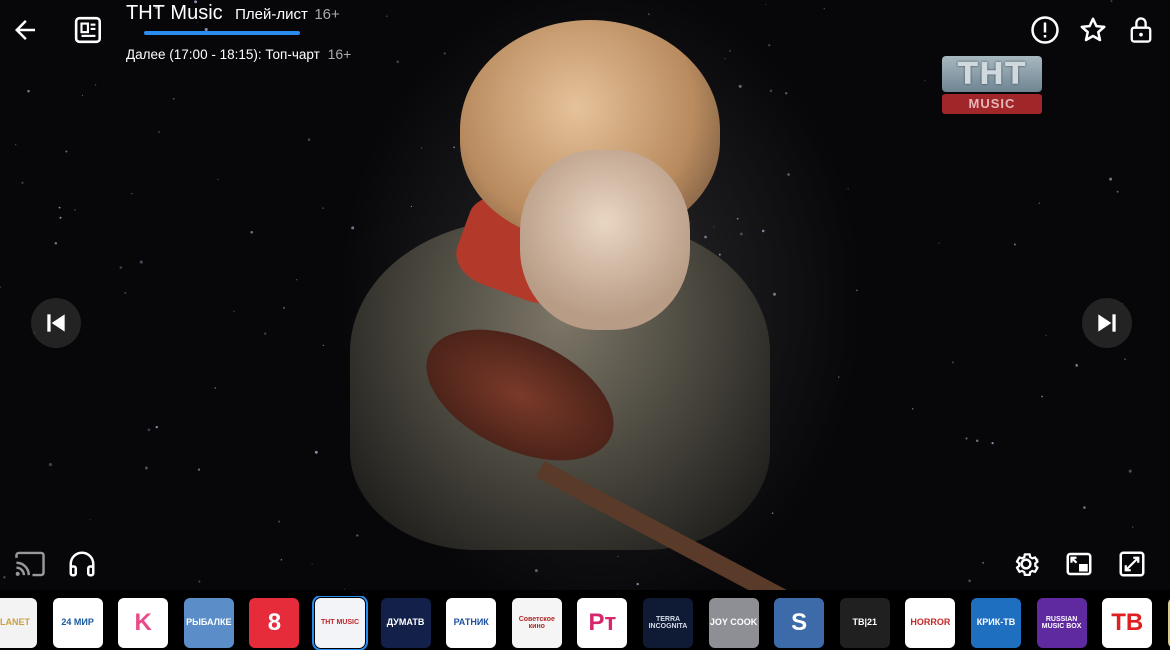 The width and height of the screenshot is (1170, 650). I want to click on program-progress-bar, so click(222, 33).